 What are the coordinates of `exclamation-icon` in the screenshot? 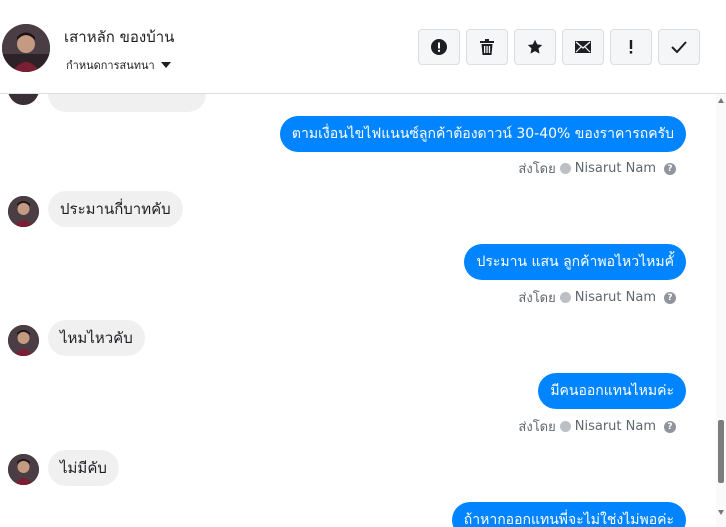 It's located at (631, 47).